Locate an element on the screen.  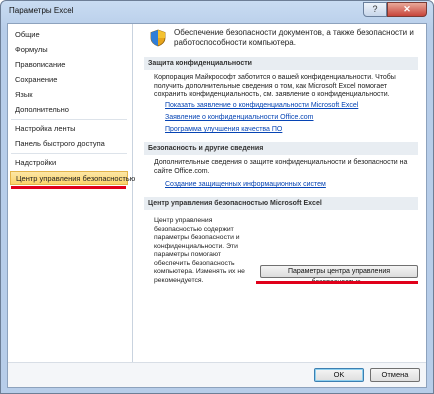
nav-item-advanced: Дополнительно is located at coordinates (69, 110).